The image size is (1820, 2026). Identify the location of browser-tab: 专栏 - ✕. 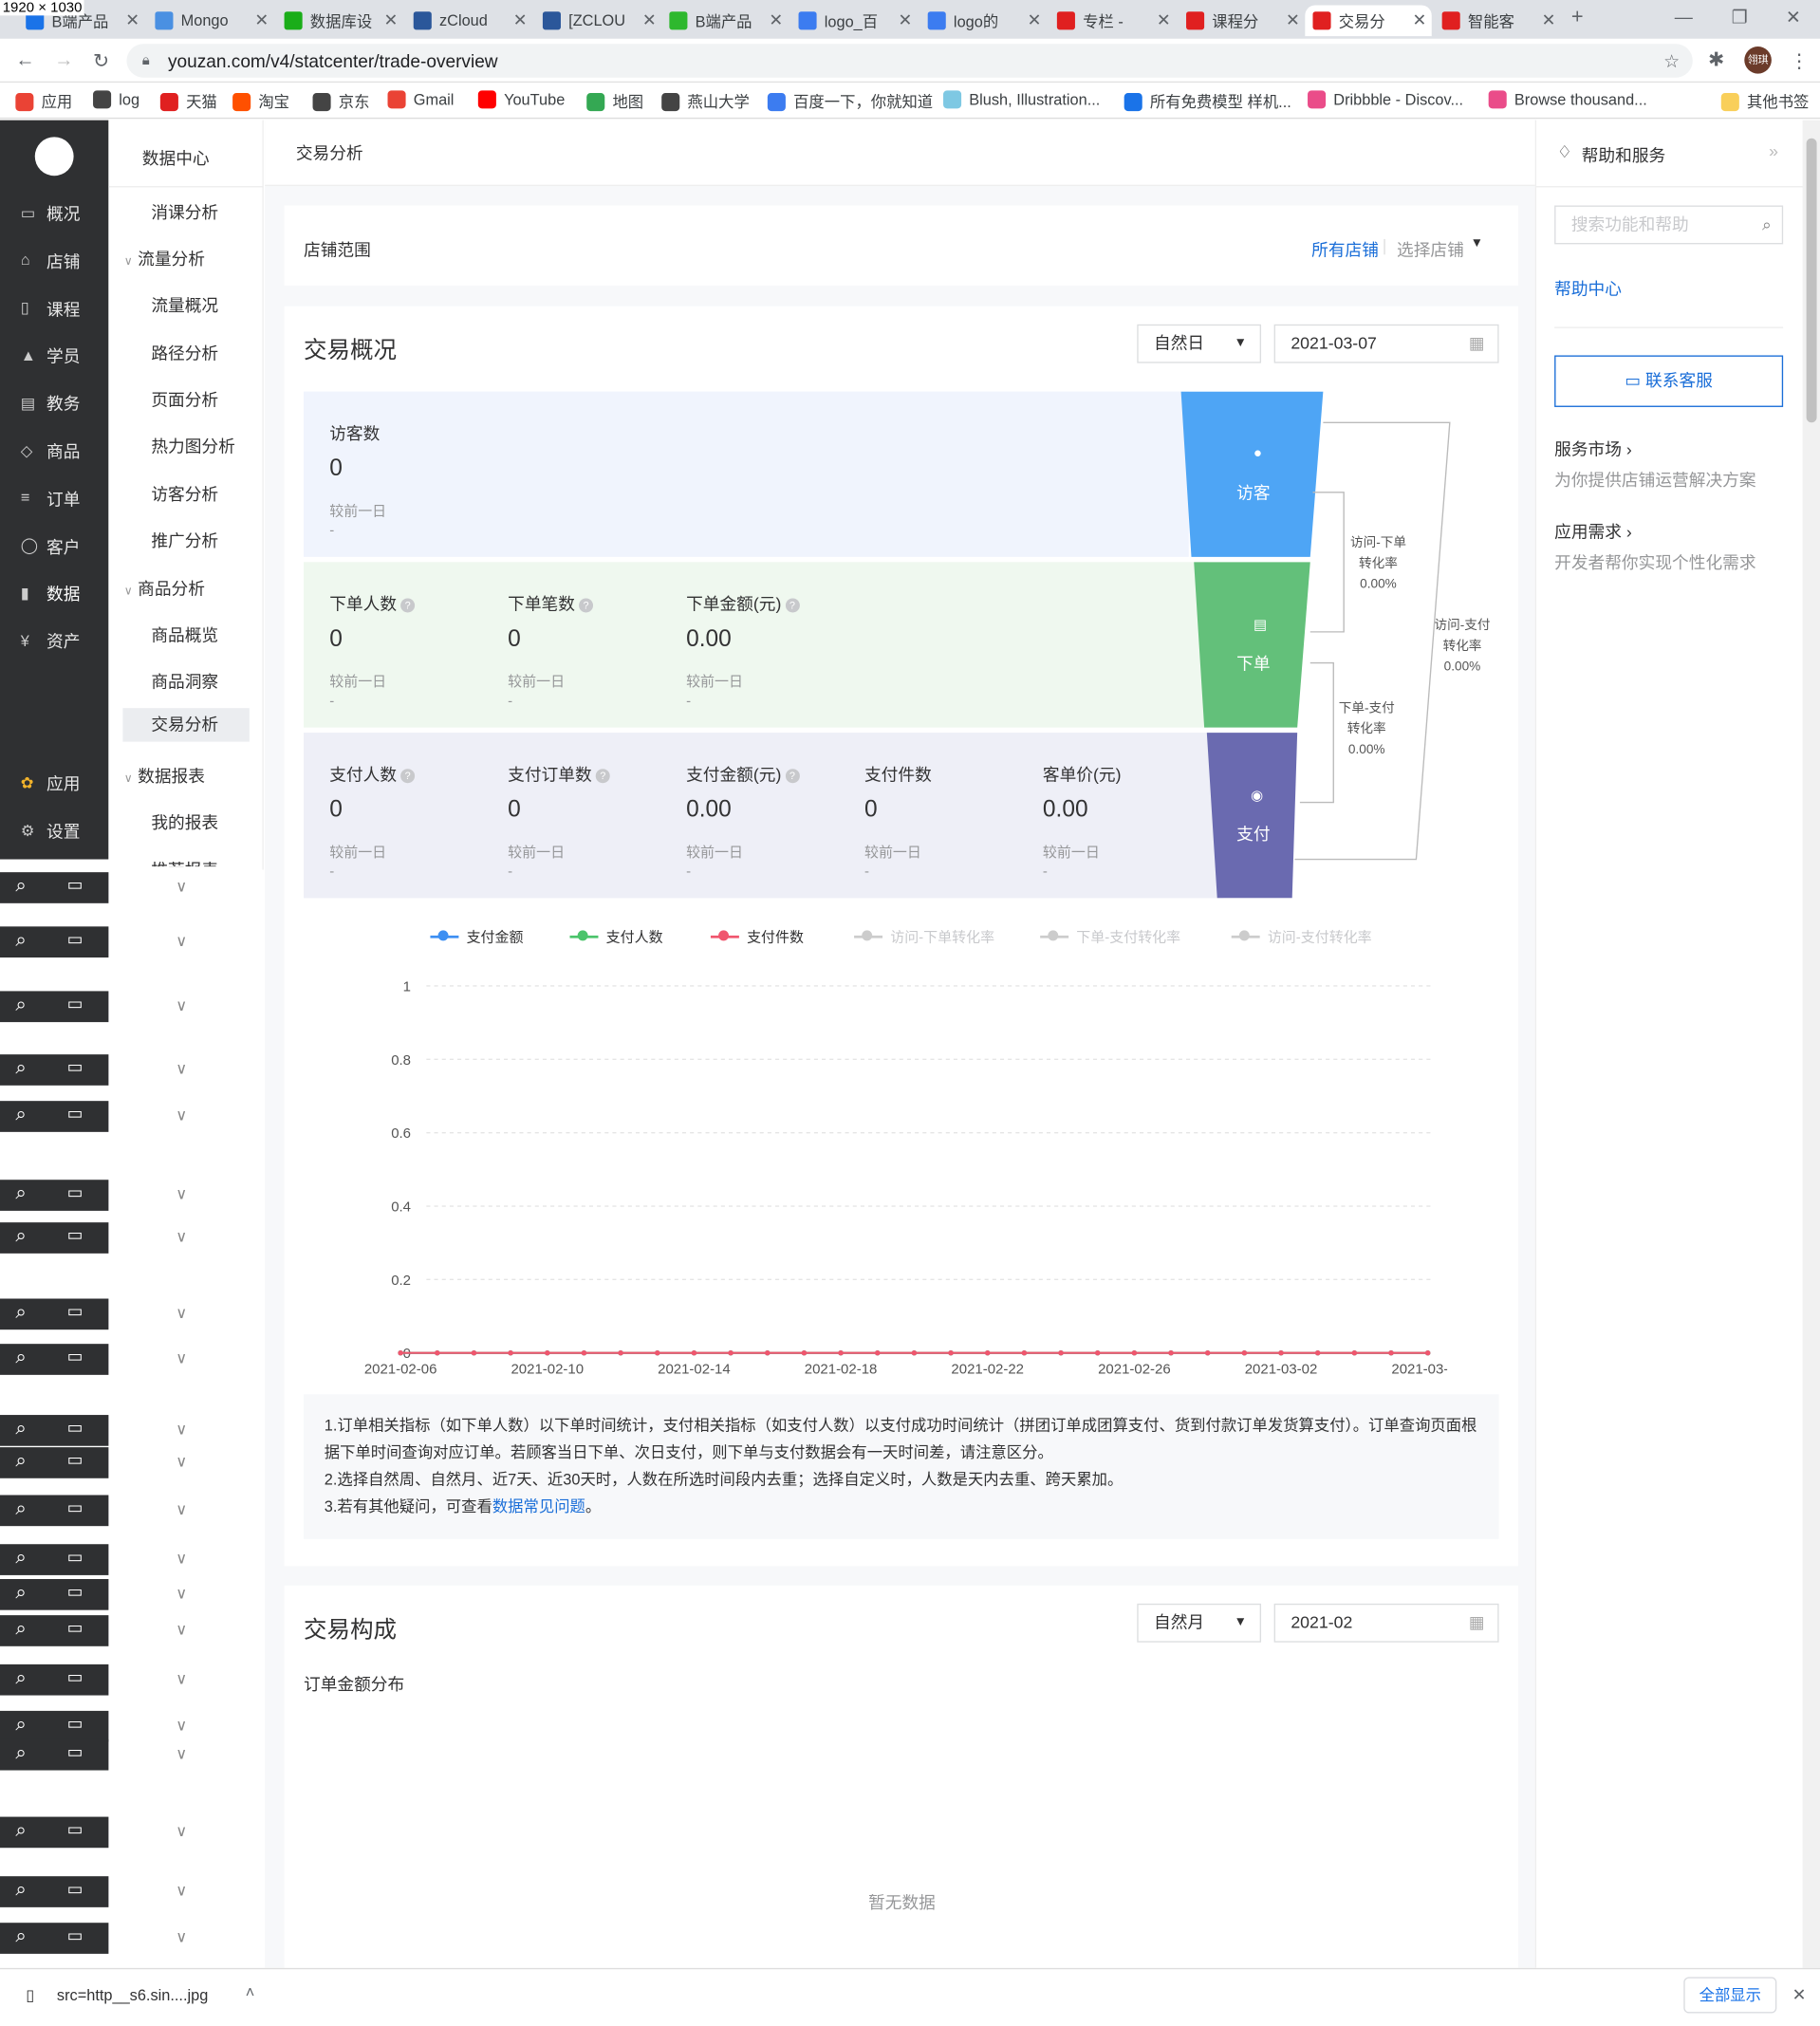
(1112, 21).